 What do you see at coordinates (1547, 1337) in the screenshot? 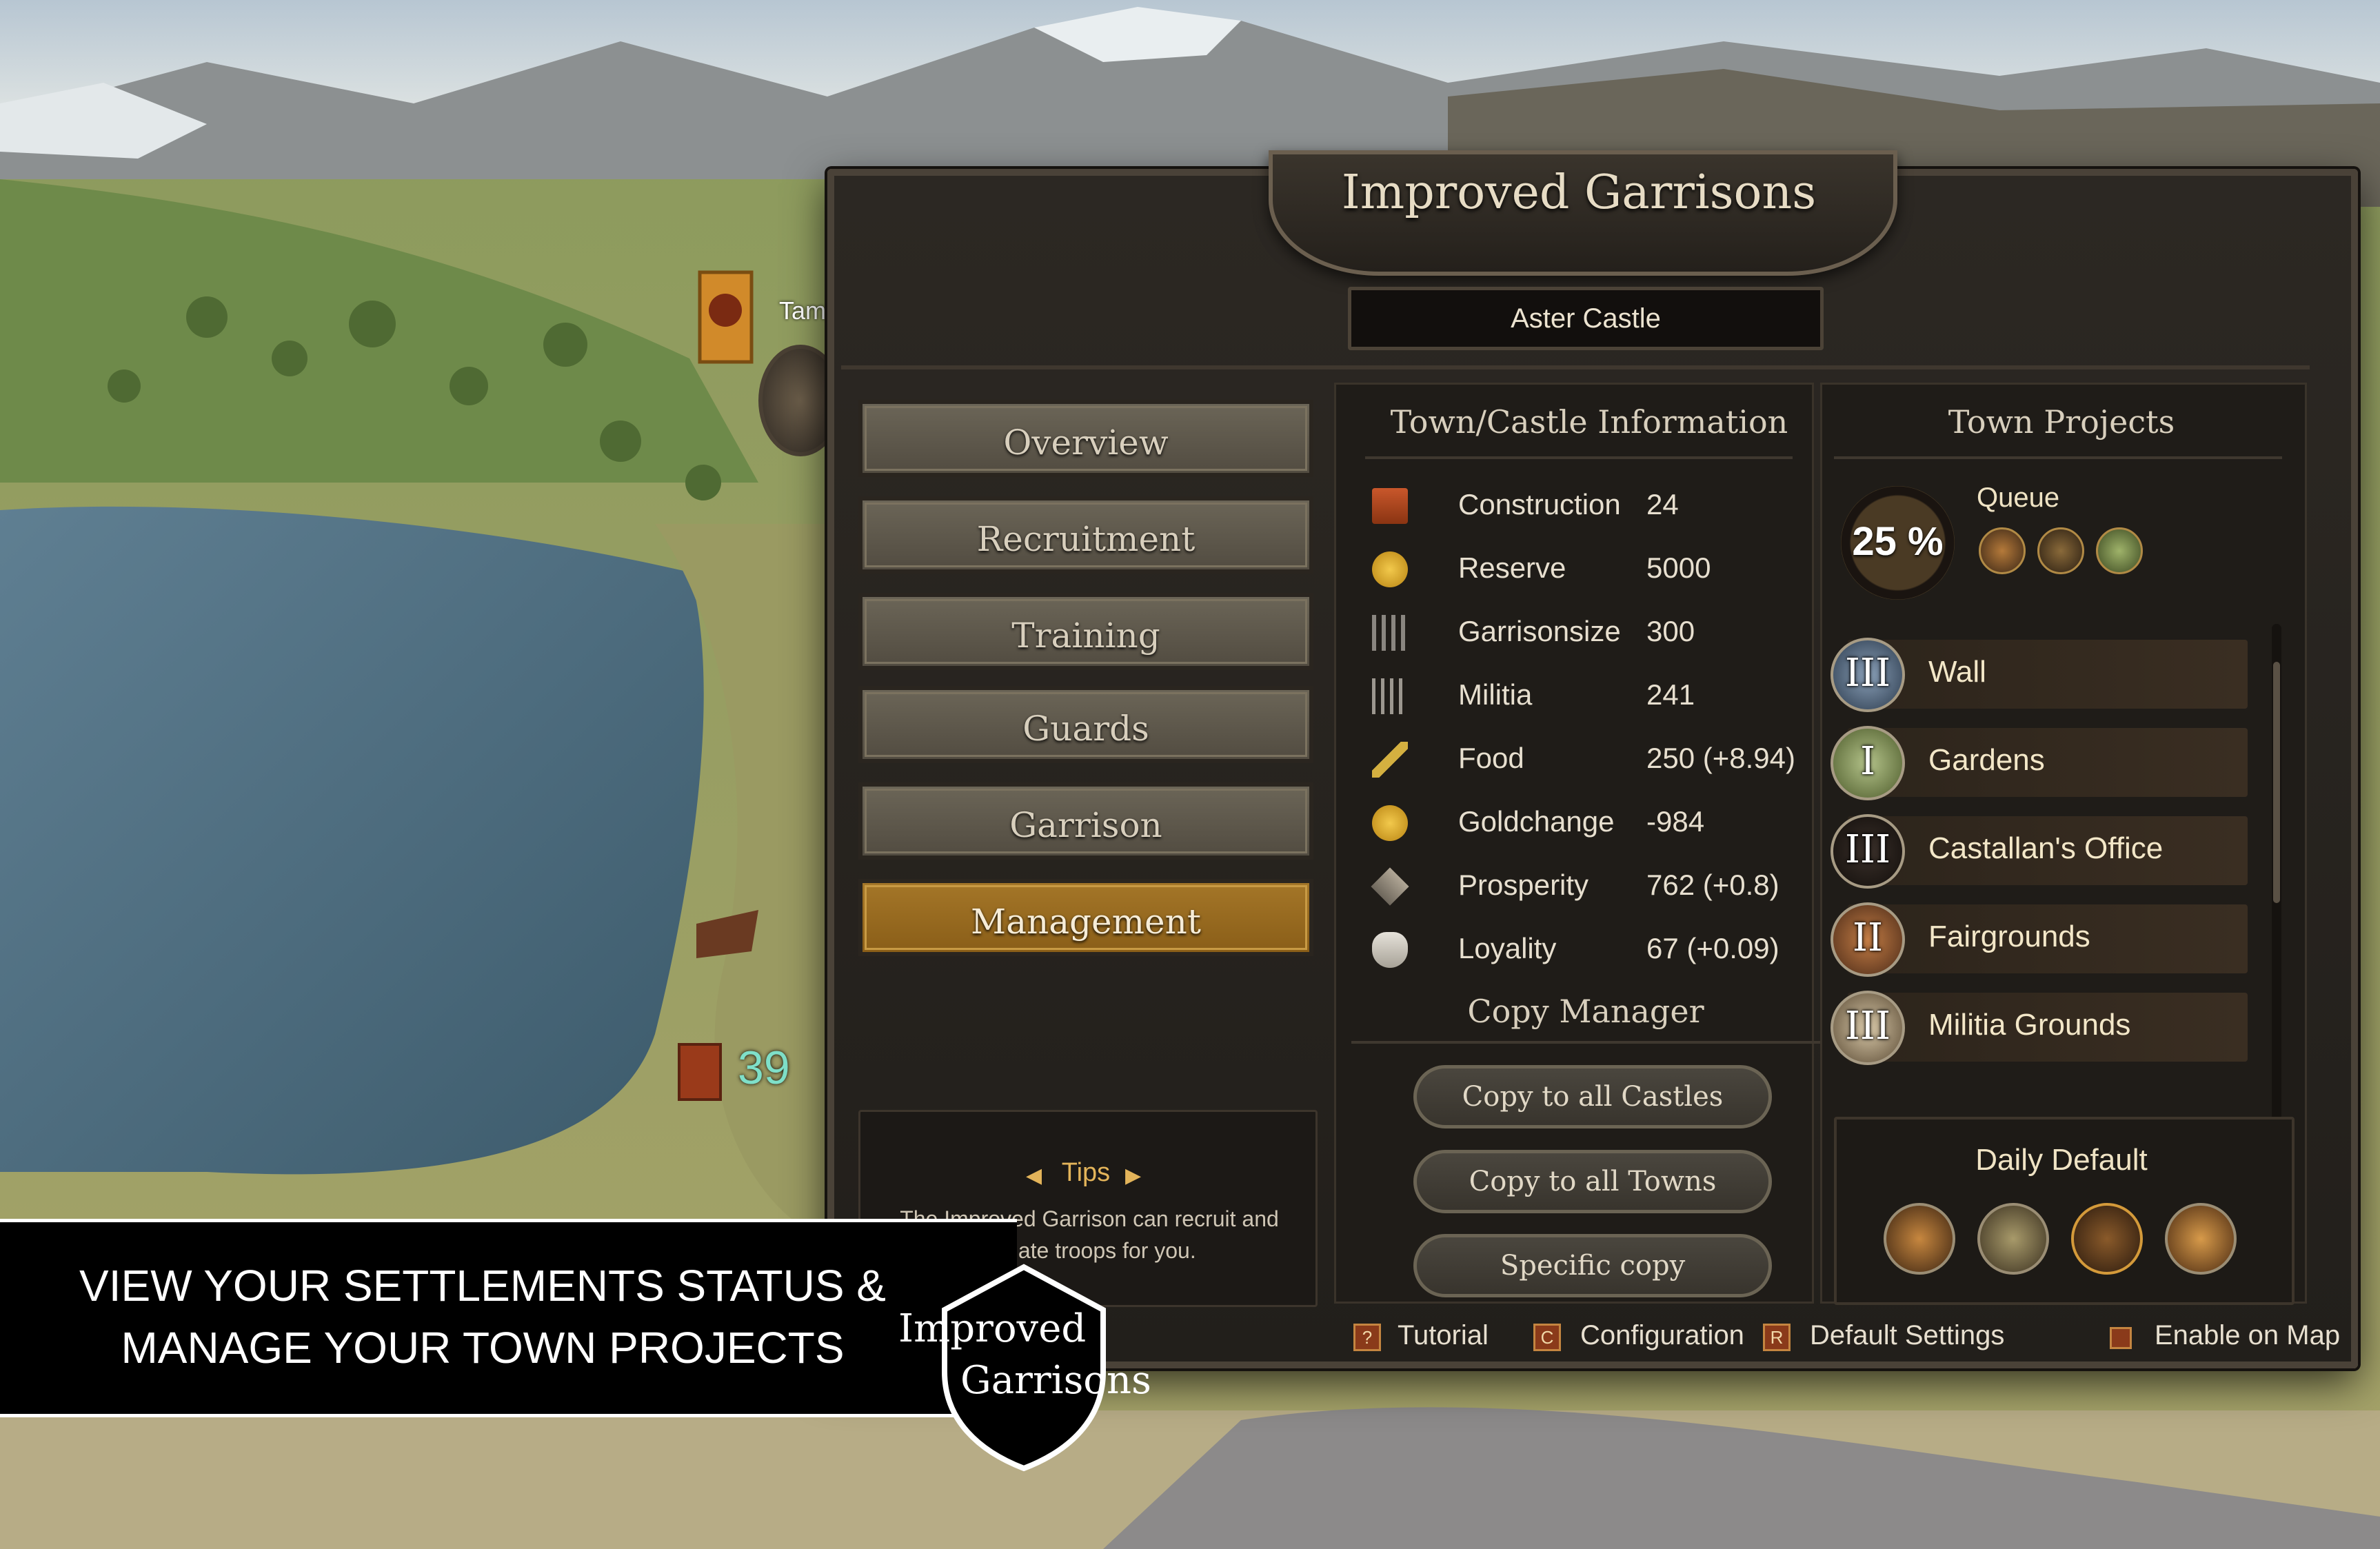
I see `configuration-key-icon: C` at bounding box center [1547, 1337].